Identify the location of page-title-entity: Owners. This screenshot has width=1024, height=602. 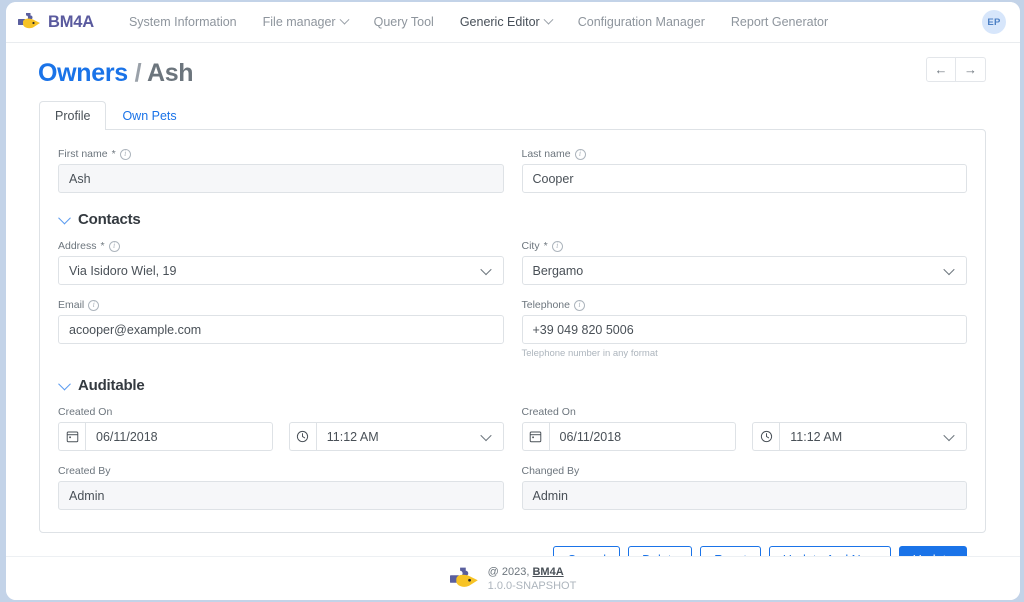
(83, 73).